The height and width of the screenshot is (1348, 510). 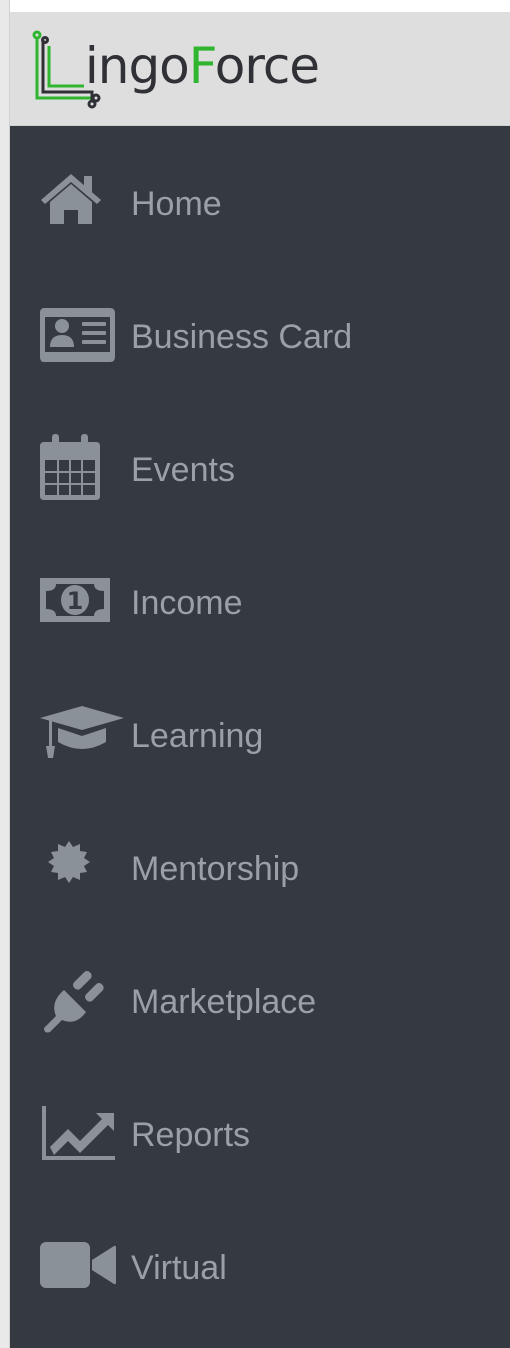 I want to click on sidebar-item-label: Business Card, so click(x=242, y=337).